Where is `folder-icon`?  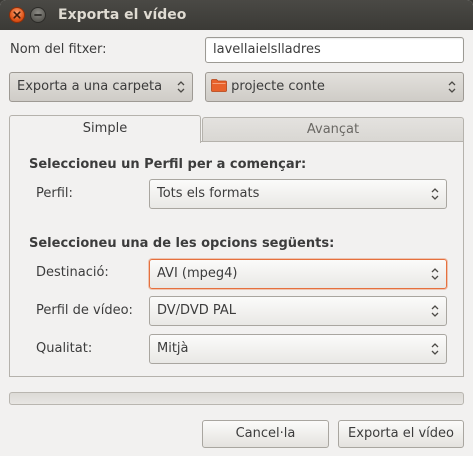 folder-icon is located at coordinates (219, 85).